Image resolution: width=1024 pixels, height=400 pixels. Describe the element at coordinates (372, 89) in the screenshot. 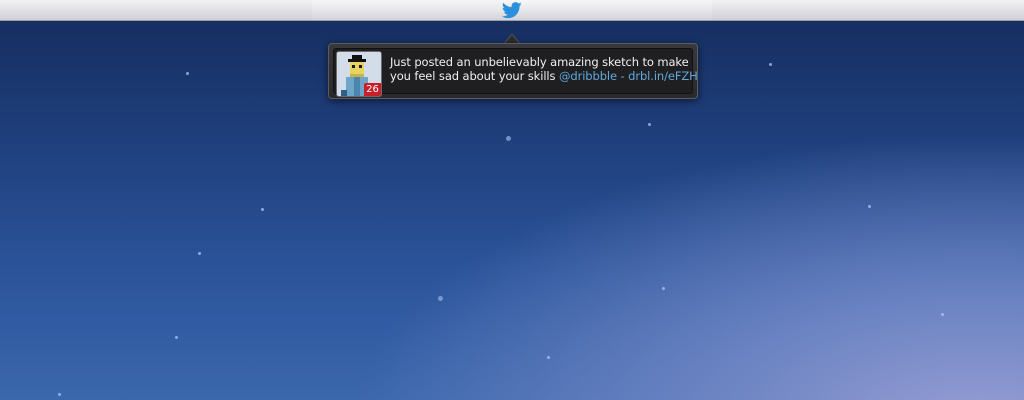

I see `unread-count-badge: 26` at that location.